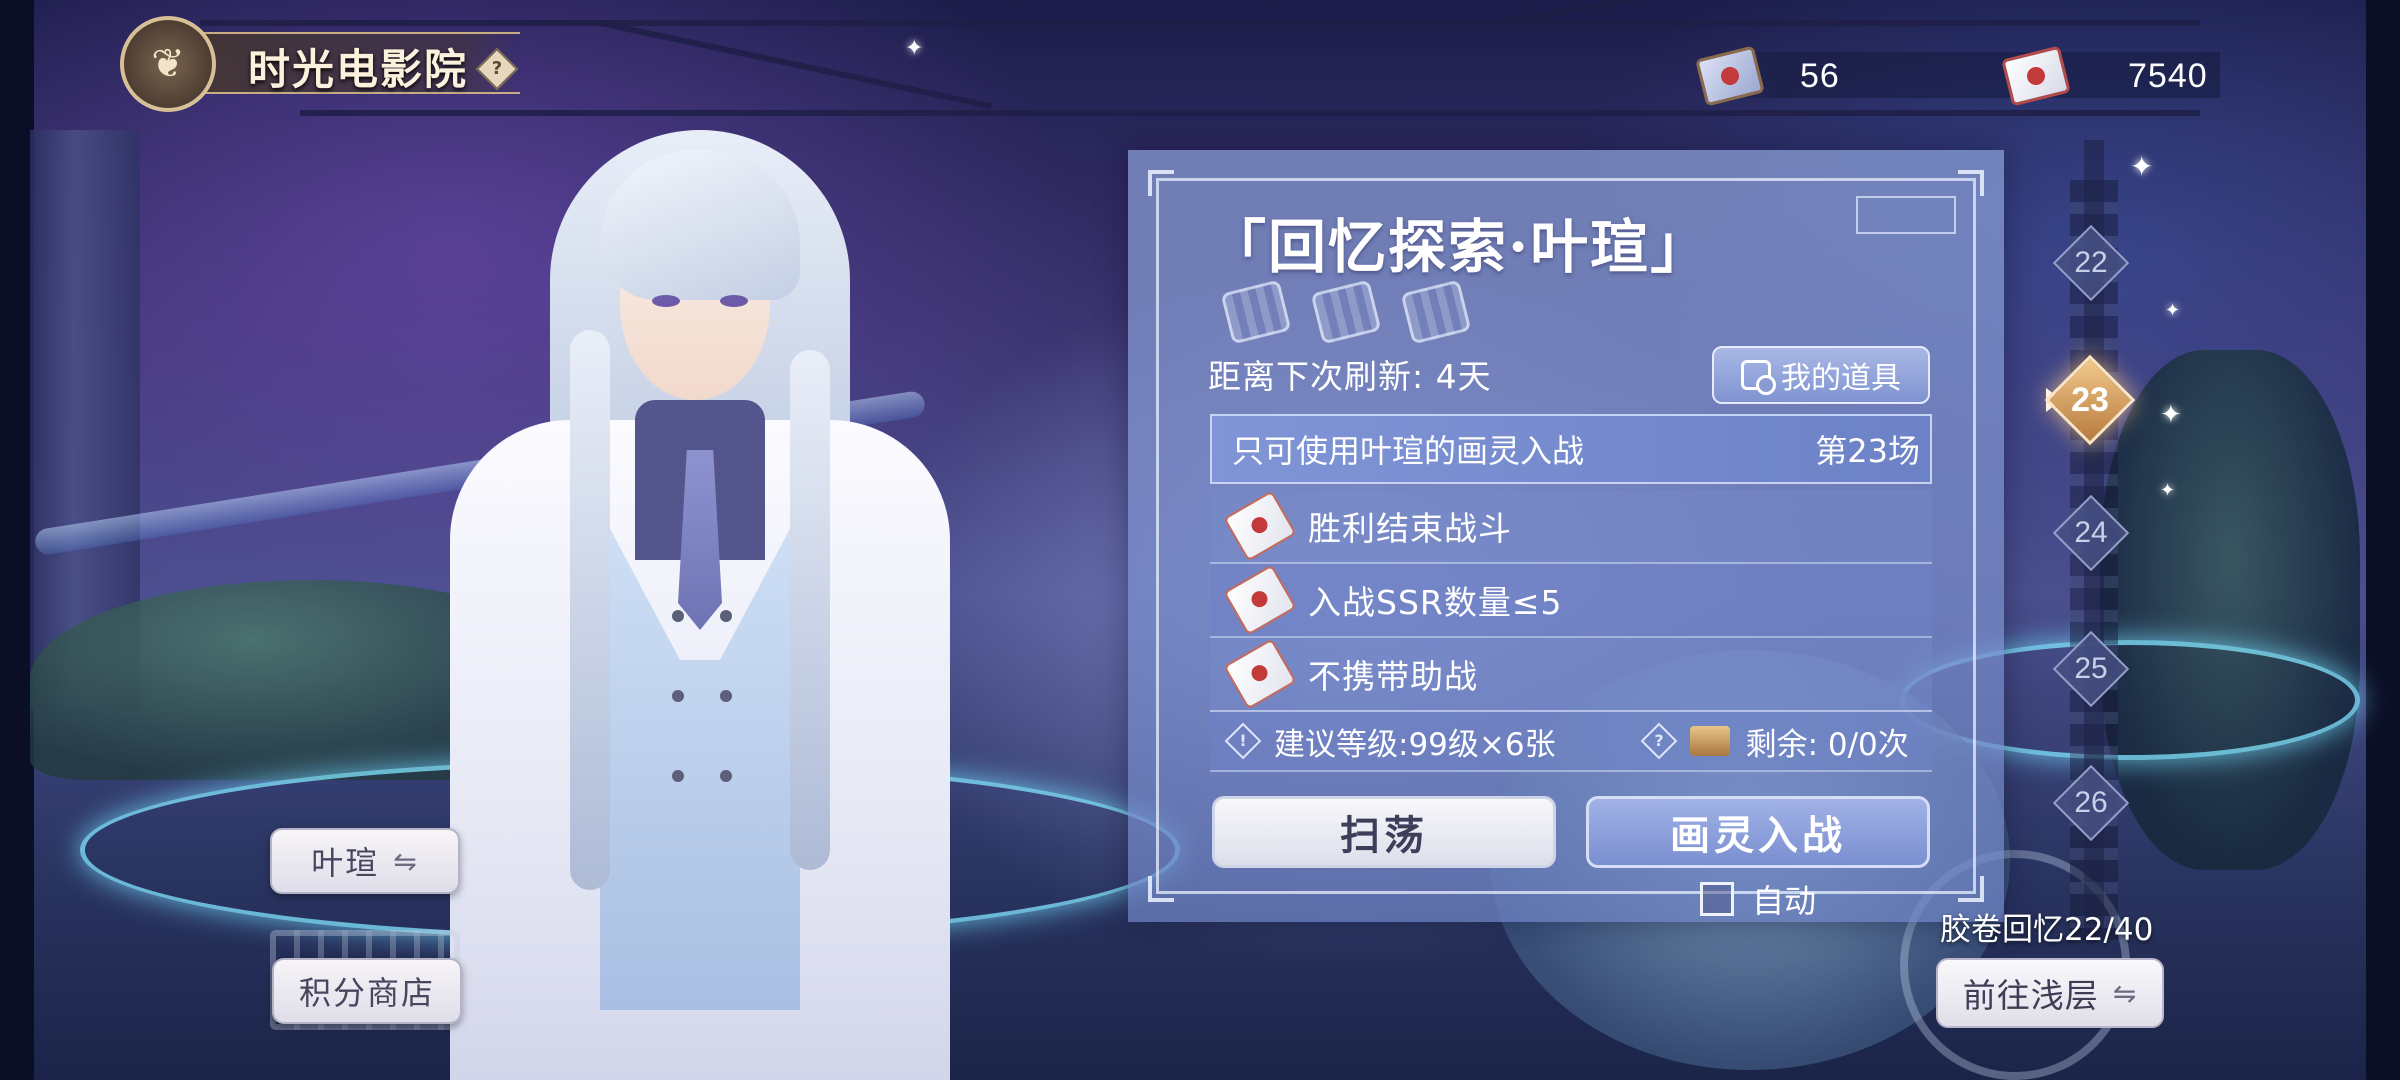 The width and height of the screenshot is (2400, 1080). I want to click on condition-text: 入战SSR数量≤5, so click(1435, 602).